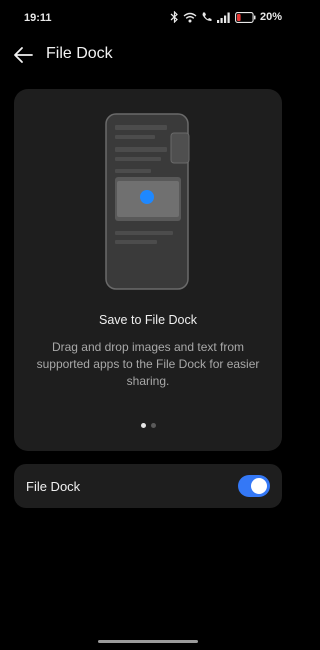  What do you see at coordinates (270, 17) in the screenshot?
I see `battery-percent: 20%` at bounding box center [270, 17].